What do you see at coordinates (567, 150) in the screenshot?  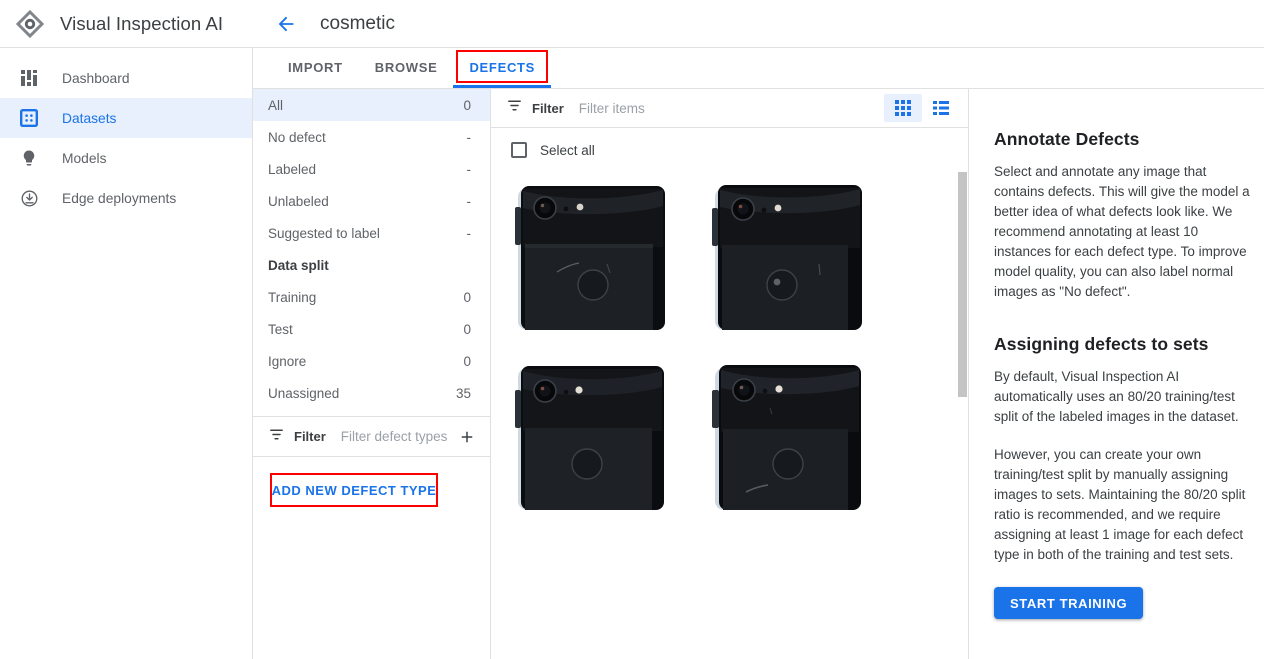 I see `select-all-label: Select all` at bounding box center [567, 150].